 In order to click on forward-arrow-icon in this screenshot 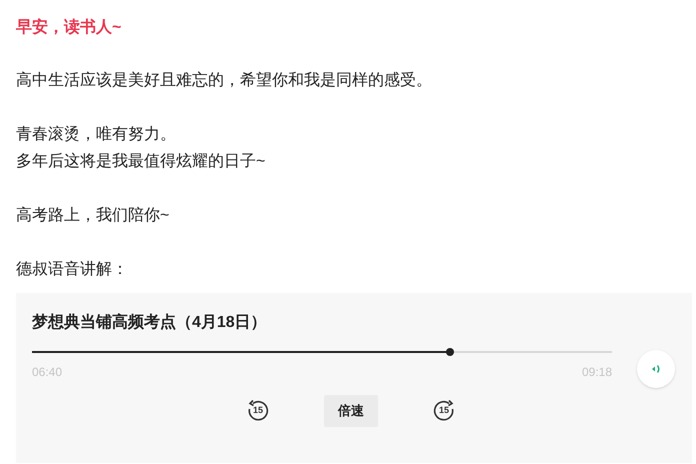, I will do `click(444, 410)`.